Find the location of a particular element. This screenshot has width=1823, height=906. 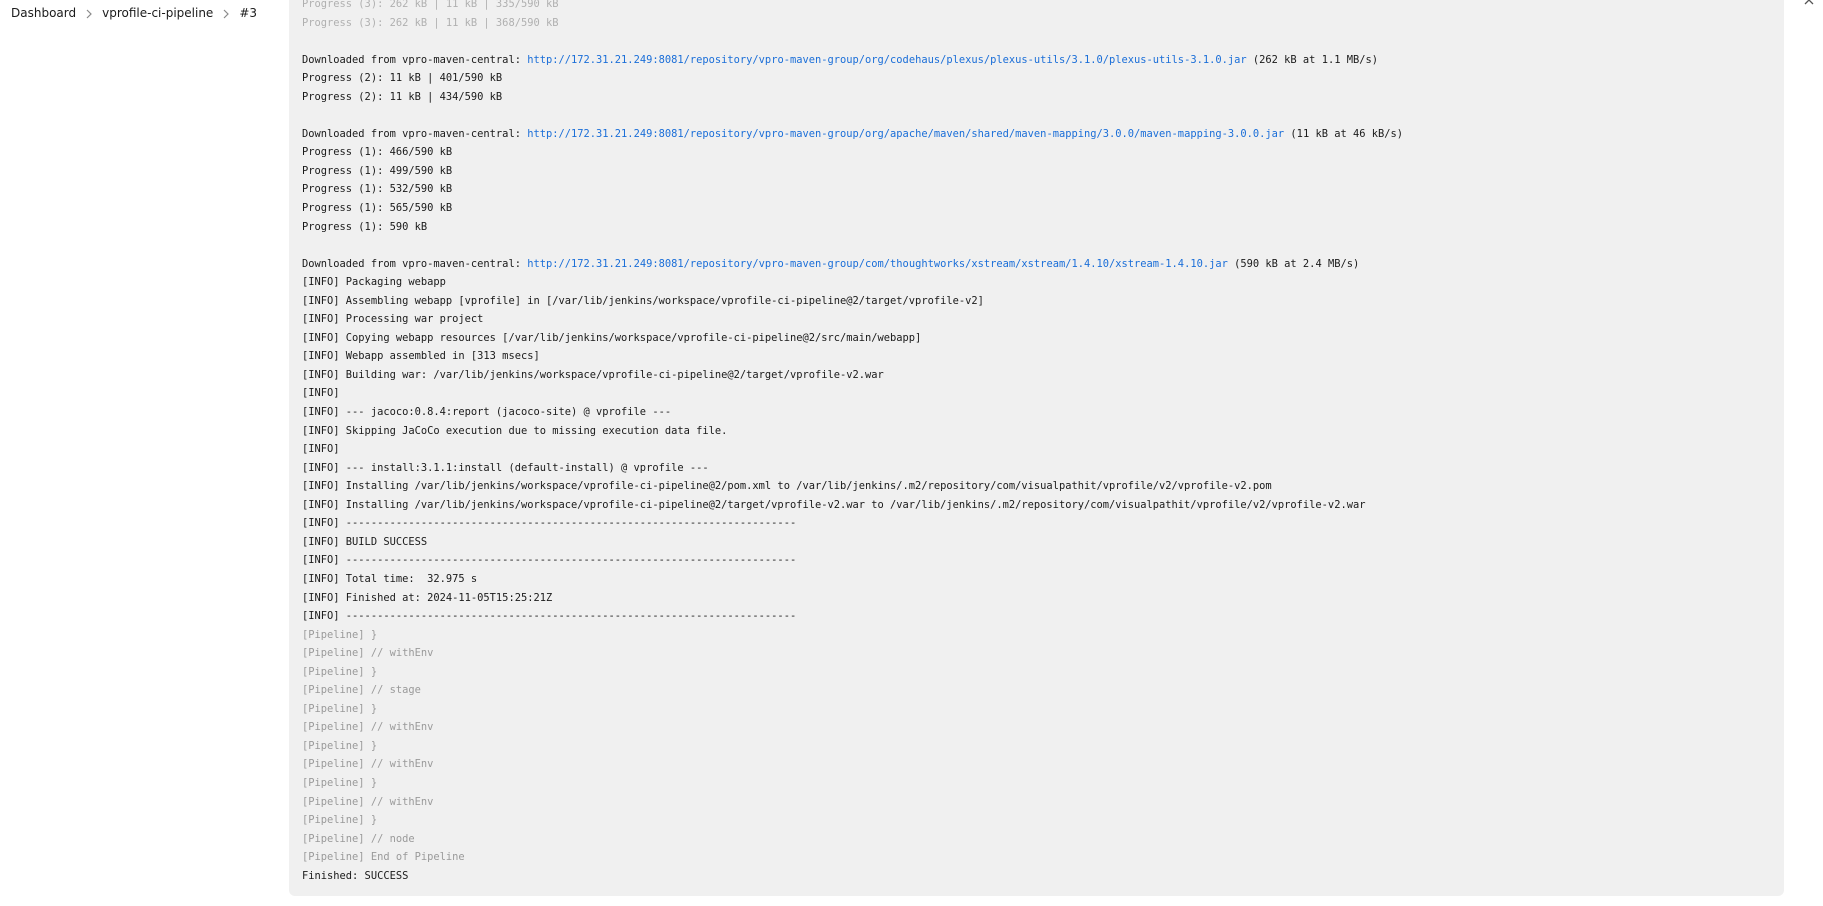

breadcrumb-build: #3 is located at coordinates (248, 13).